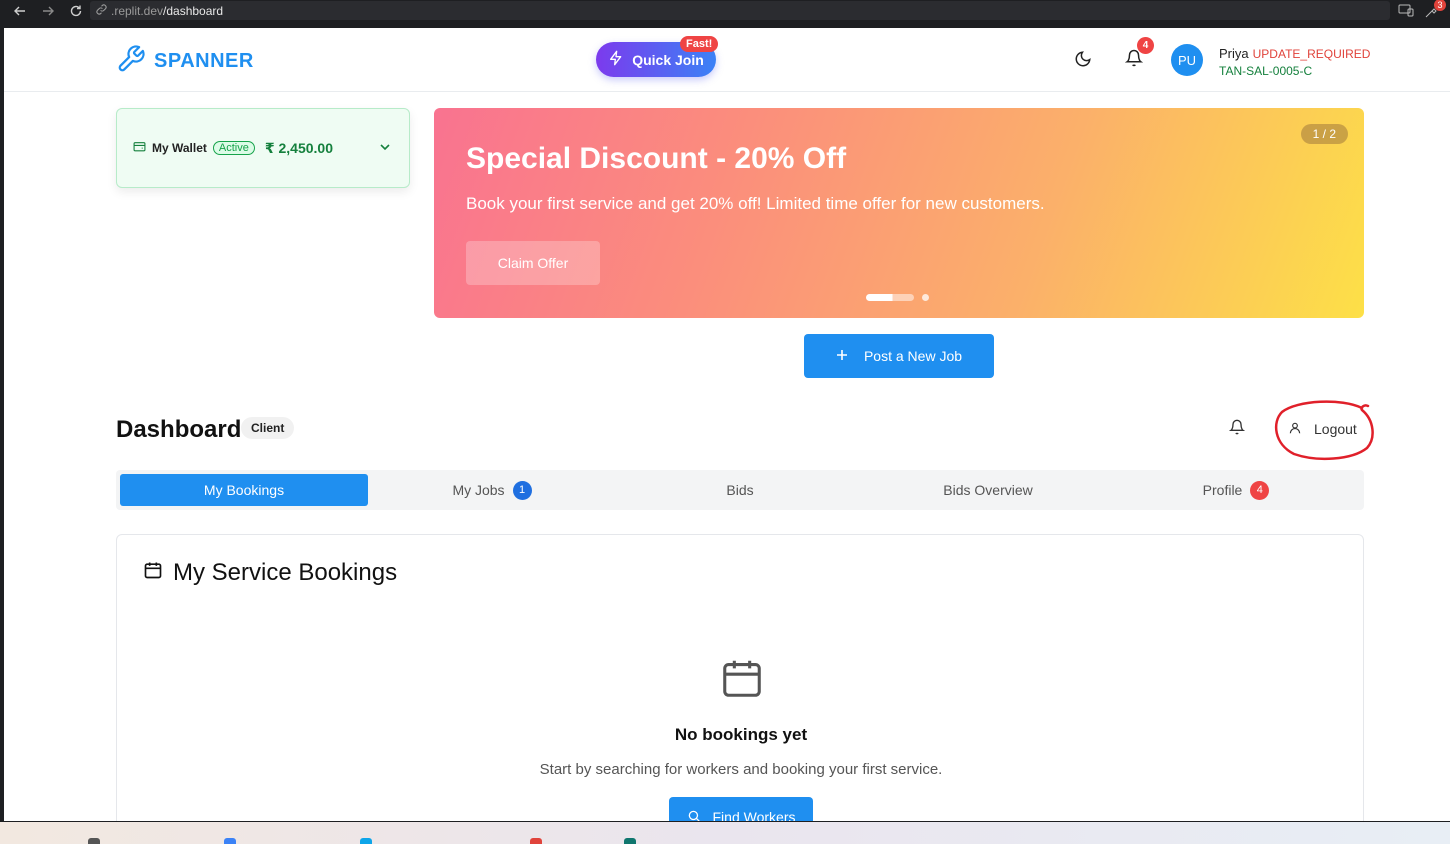 This screenshot has width=1450, height=844. What do you see at coordinates (139, 148) in the screenshot?
I see `wallet-icon` at bounding box center [139, 148].